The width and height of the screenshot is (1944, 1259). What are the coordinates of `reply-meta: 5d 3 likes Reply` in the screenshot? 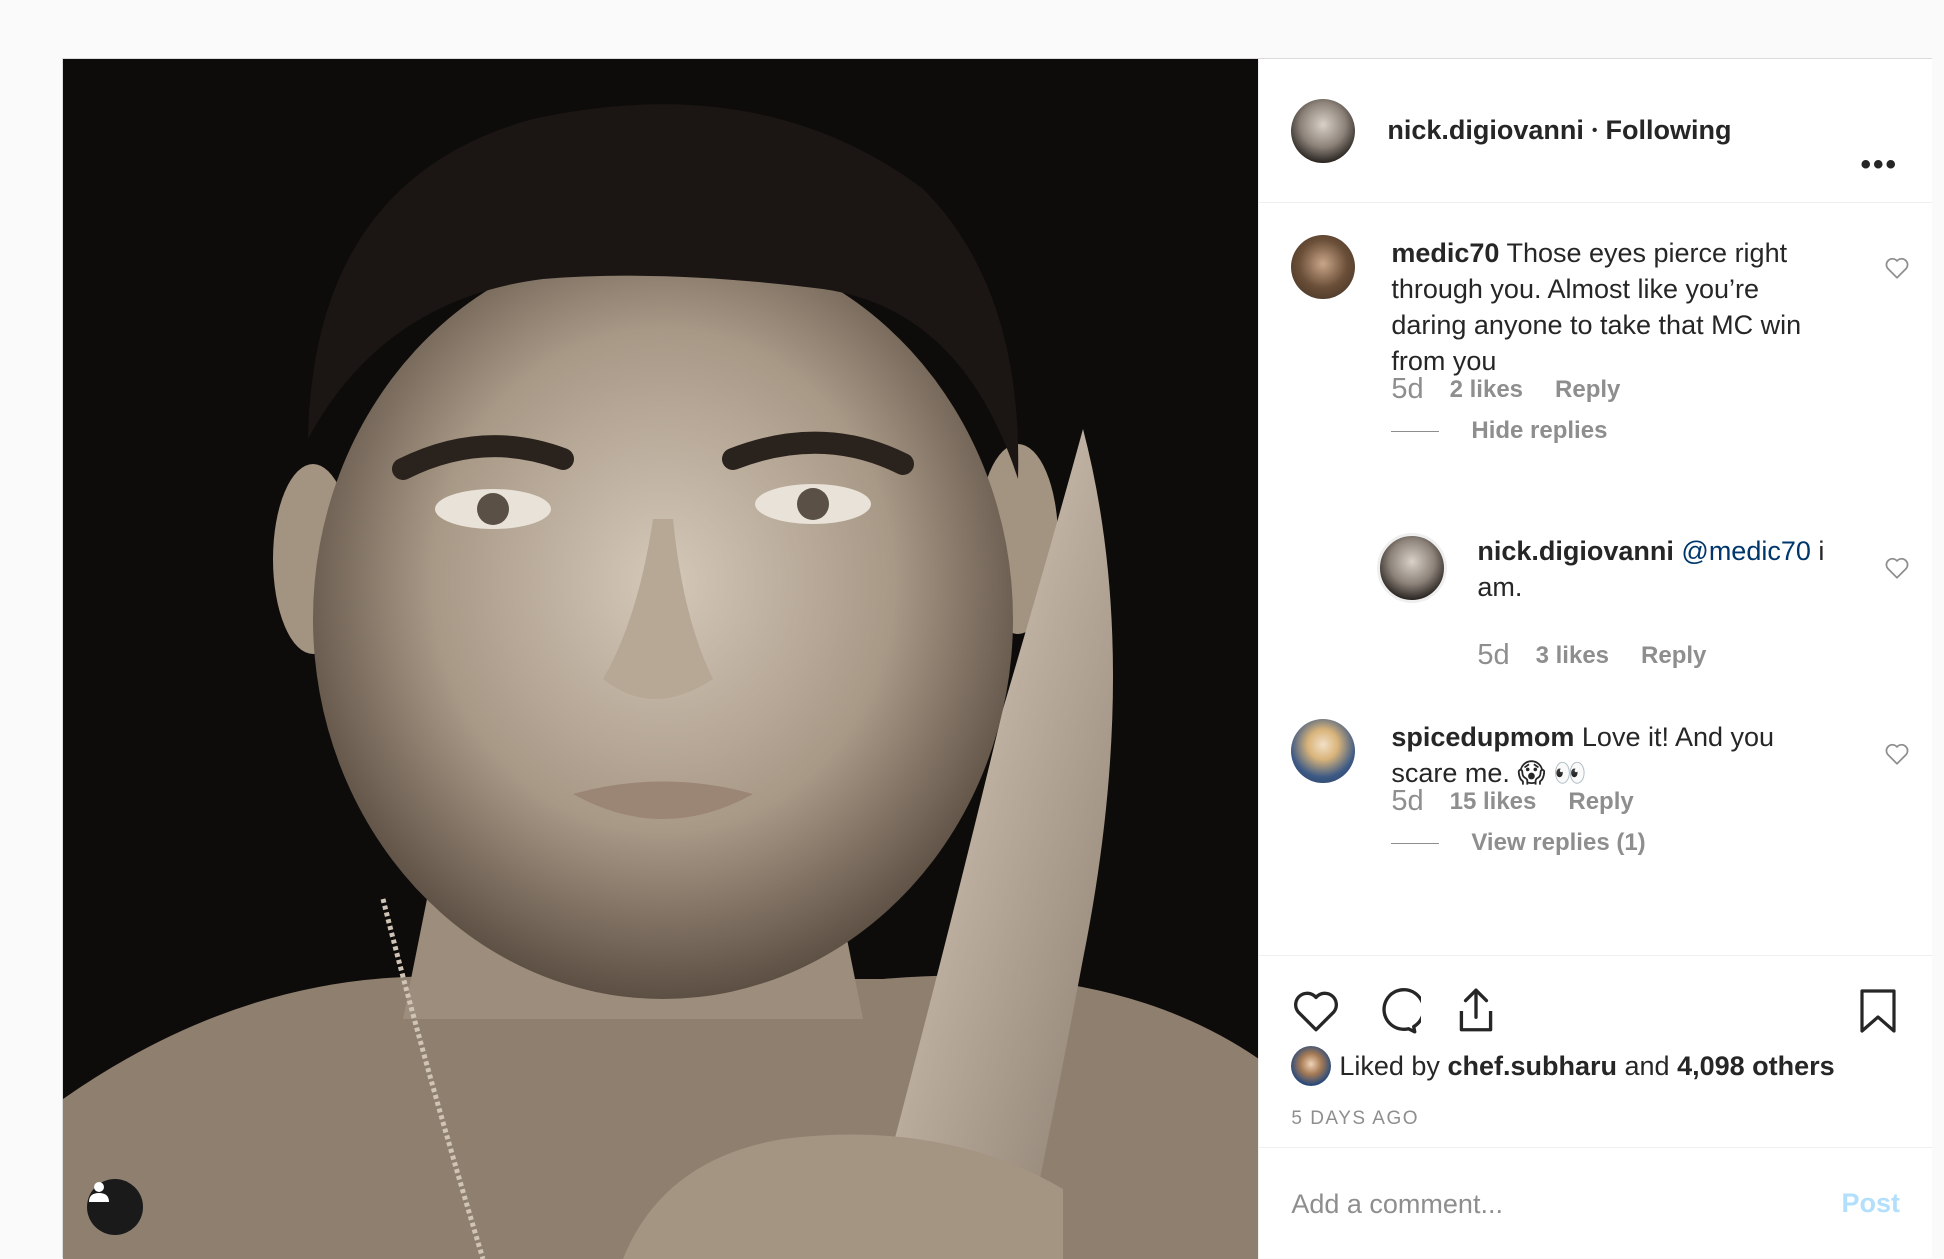 It's located at (1591, 655).